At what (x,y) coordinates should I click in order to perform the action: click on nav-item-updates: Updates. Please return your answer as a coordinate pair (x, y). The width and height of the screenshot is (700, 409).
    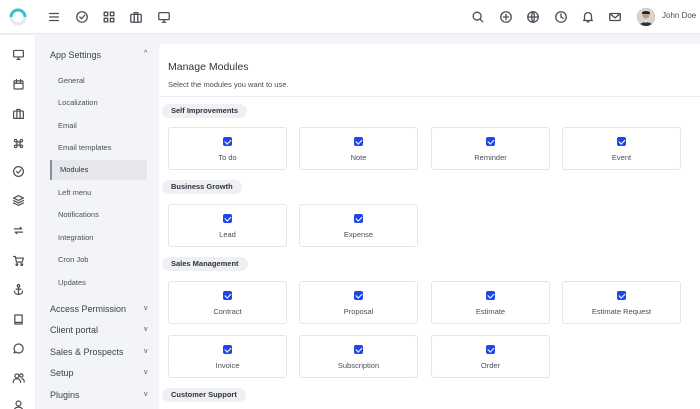
    Looking at the image, I should click on (98, 283).